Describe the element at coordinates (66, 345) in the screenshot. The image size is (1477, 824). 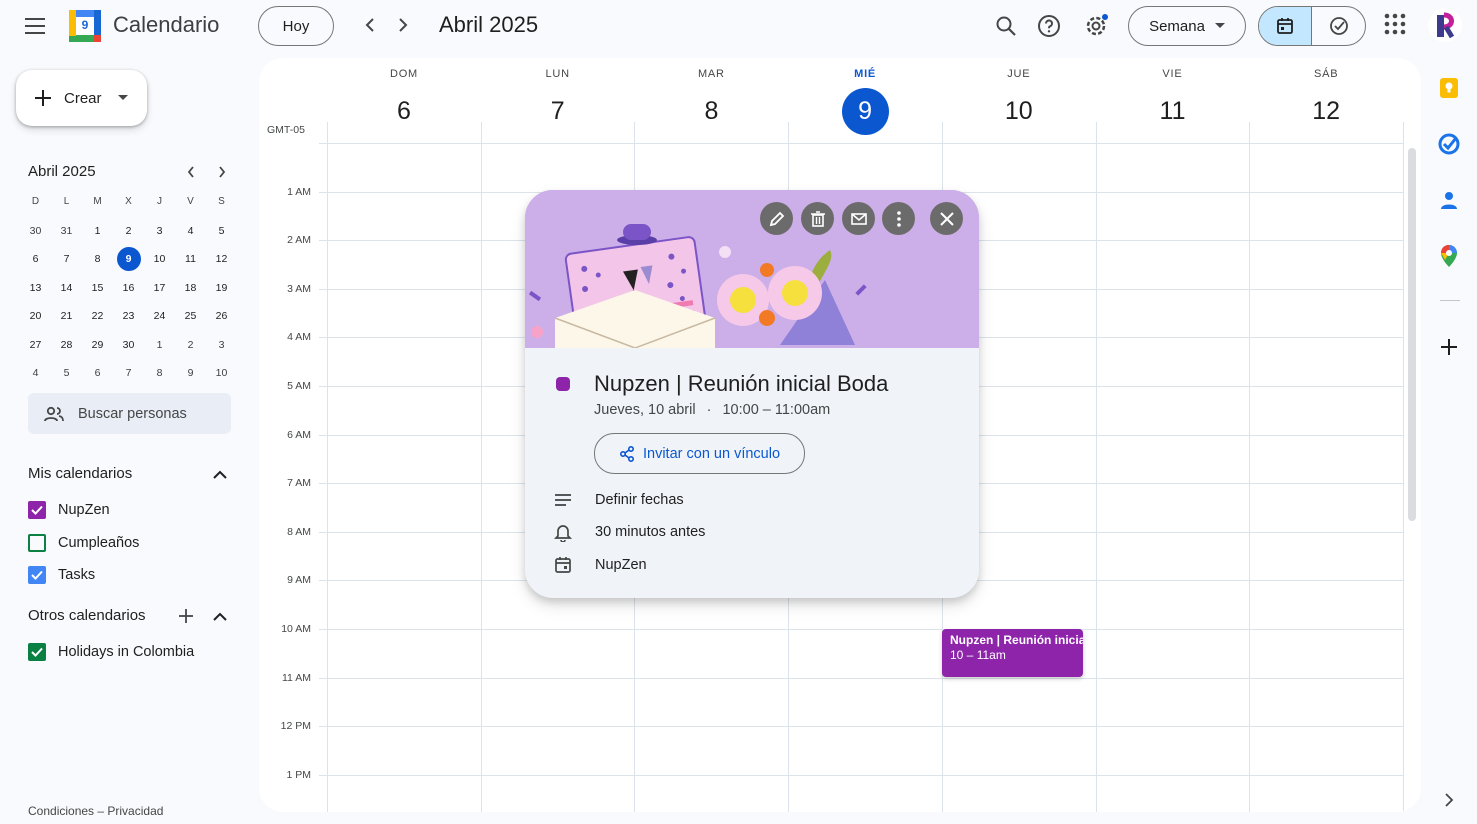
I see `mini-calendar-day: 28` at that location.